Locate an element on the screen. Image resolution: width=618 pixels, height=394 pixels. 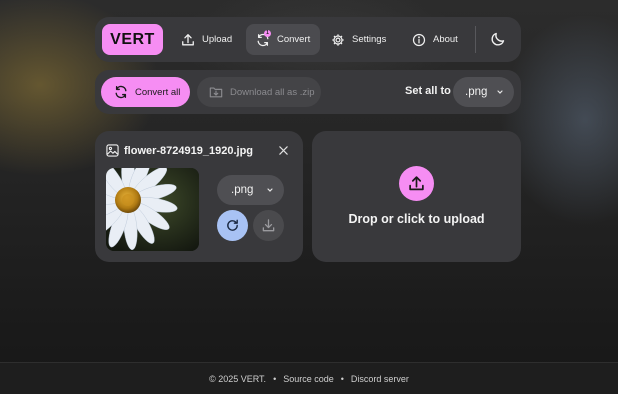
footer-source-code-link: Source code is located at coordinates (308, 379).